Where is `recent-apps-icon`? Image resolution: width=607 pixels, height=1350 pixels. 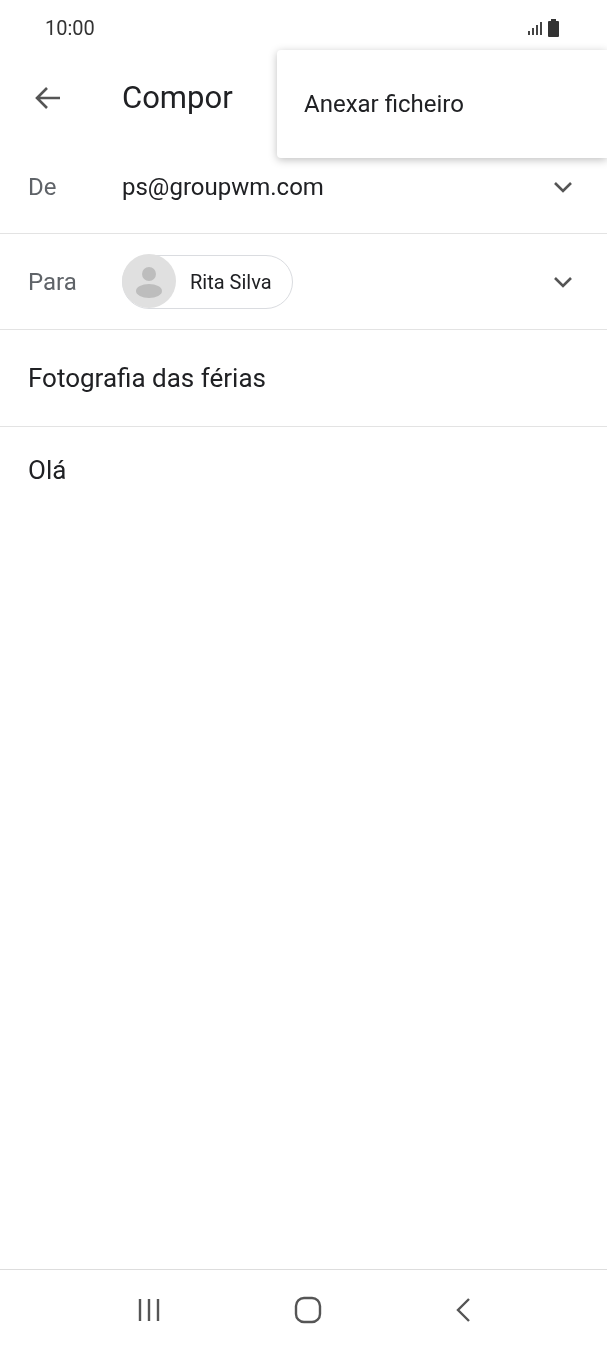 recent-apps-icon is located at coordinates (148, 1310).